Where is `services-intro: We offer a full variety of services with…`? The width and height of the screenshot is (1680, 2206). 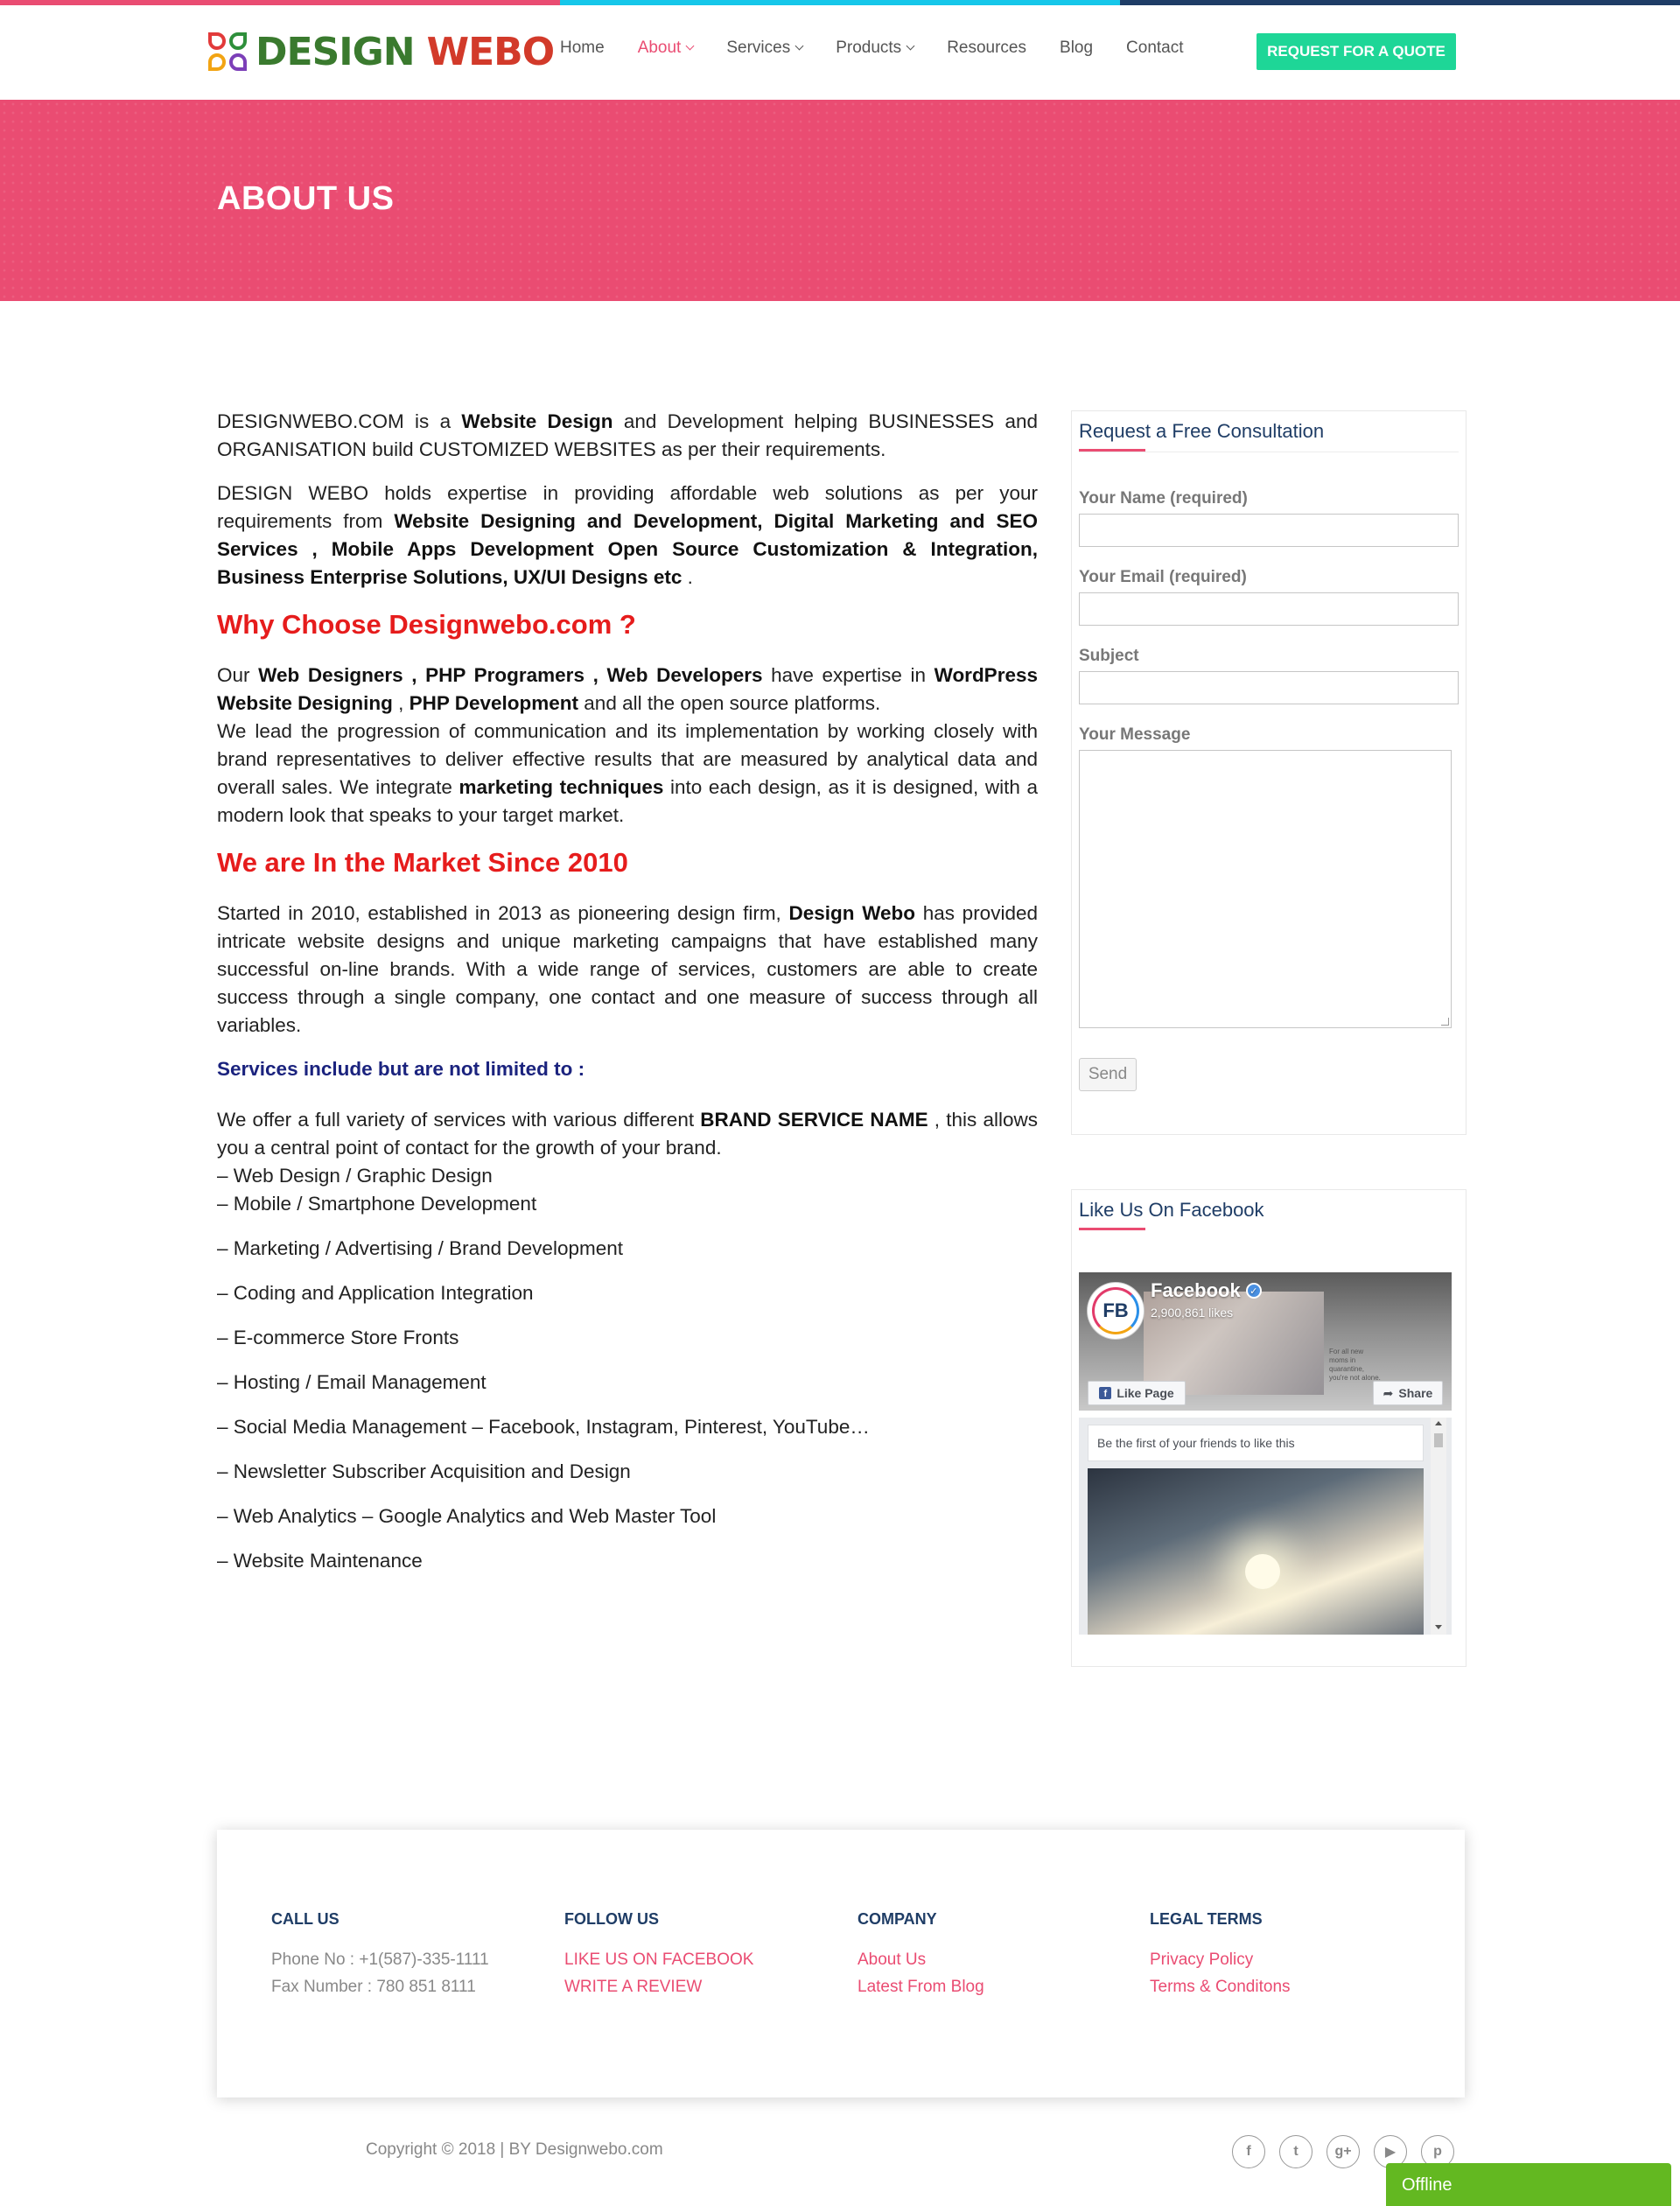
services-intro: We offer a full variety of services with… is located at coordinates (627, 1134).